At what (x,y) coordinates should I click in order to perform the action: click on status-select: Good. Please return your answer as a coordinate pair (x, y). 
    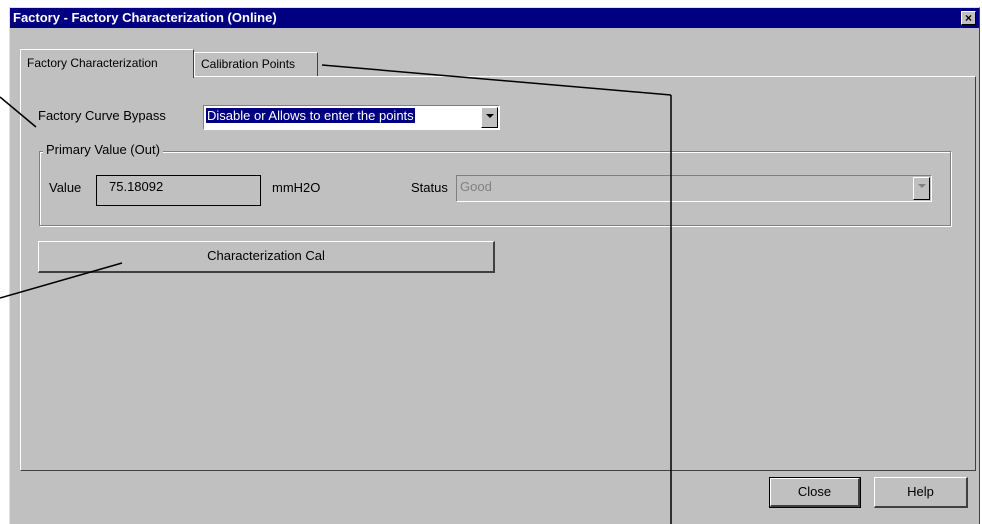
    Looking at the image, I should click on (694, 188).